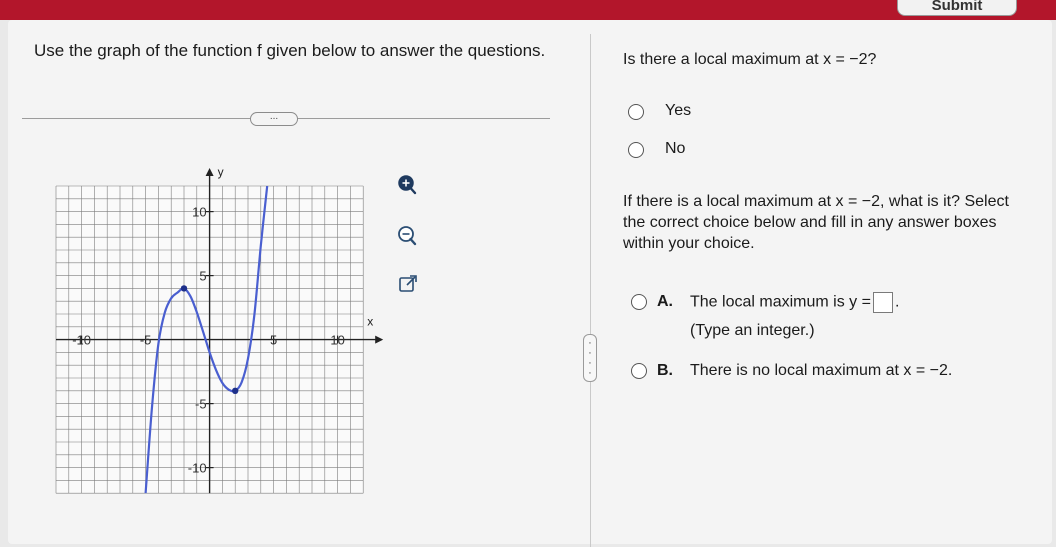 Image resolution: width=1056 pixels, height=547 pixels. Describe the element at coordinates (636, 150) in the screenshot. I see `option-no-radio` at that location.